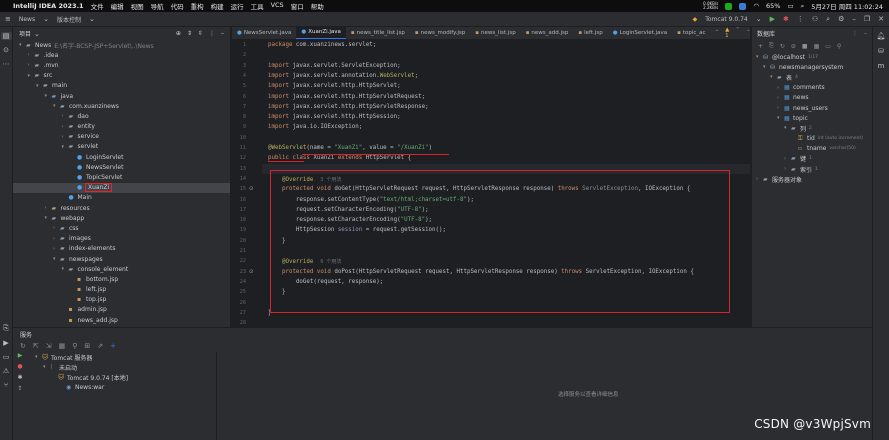 The width and height of the screenshot is (889, 440). What do you see at coordinates (773, 6) in the screenshot?
I see `battery-level: 65%` at bounding box center [773, 6].